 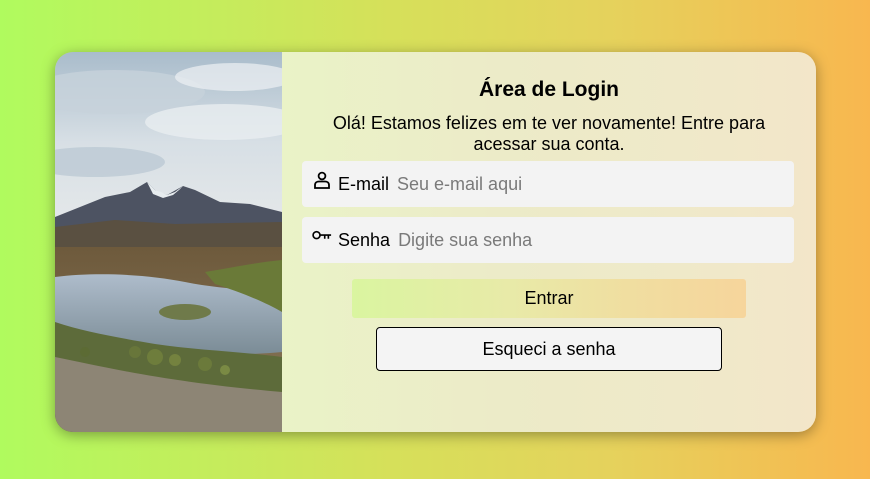 I want to click on key-icon, so click(x=322, y=236).